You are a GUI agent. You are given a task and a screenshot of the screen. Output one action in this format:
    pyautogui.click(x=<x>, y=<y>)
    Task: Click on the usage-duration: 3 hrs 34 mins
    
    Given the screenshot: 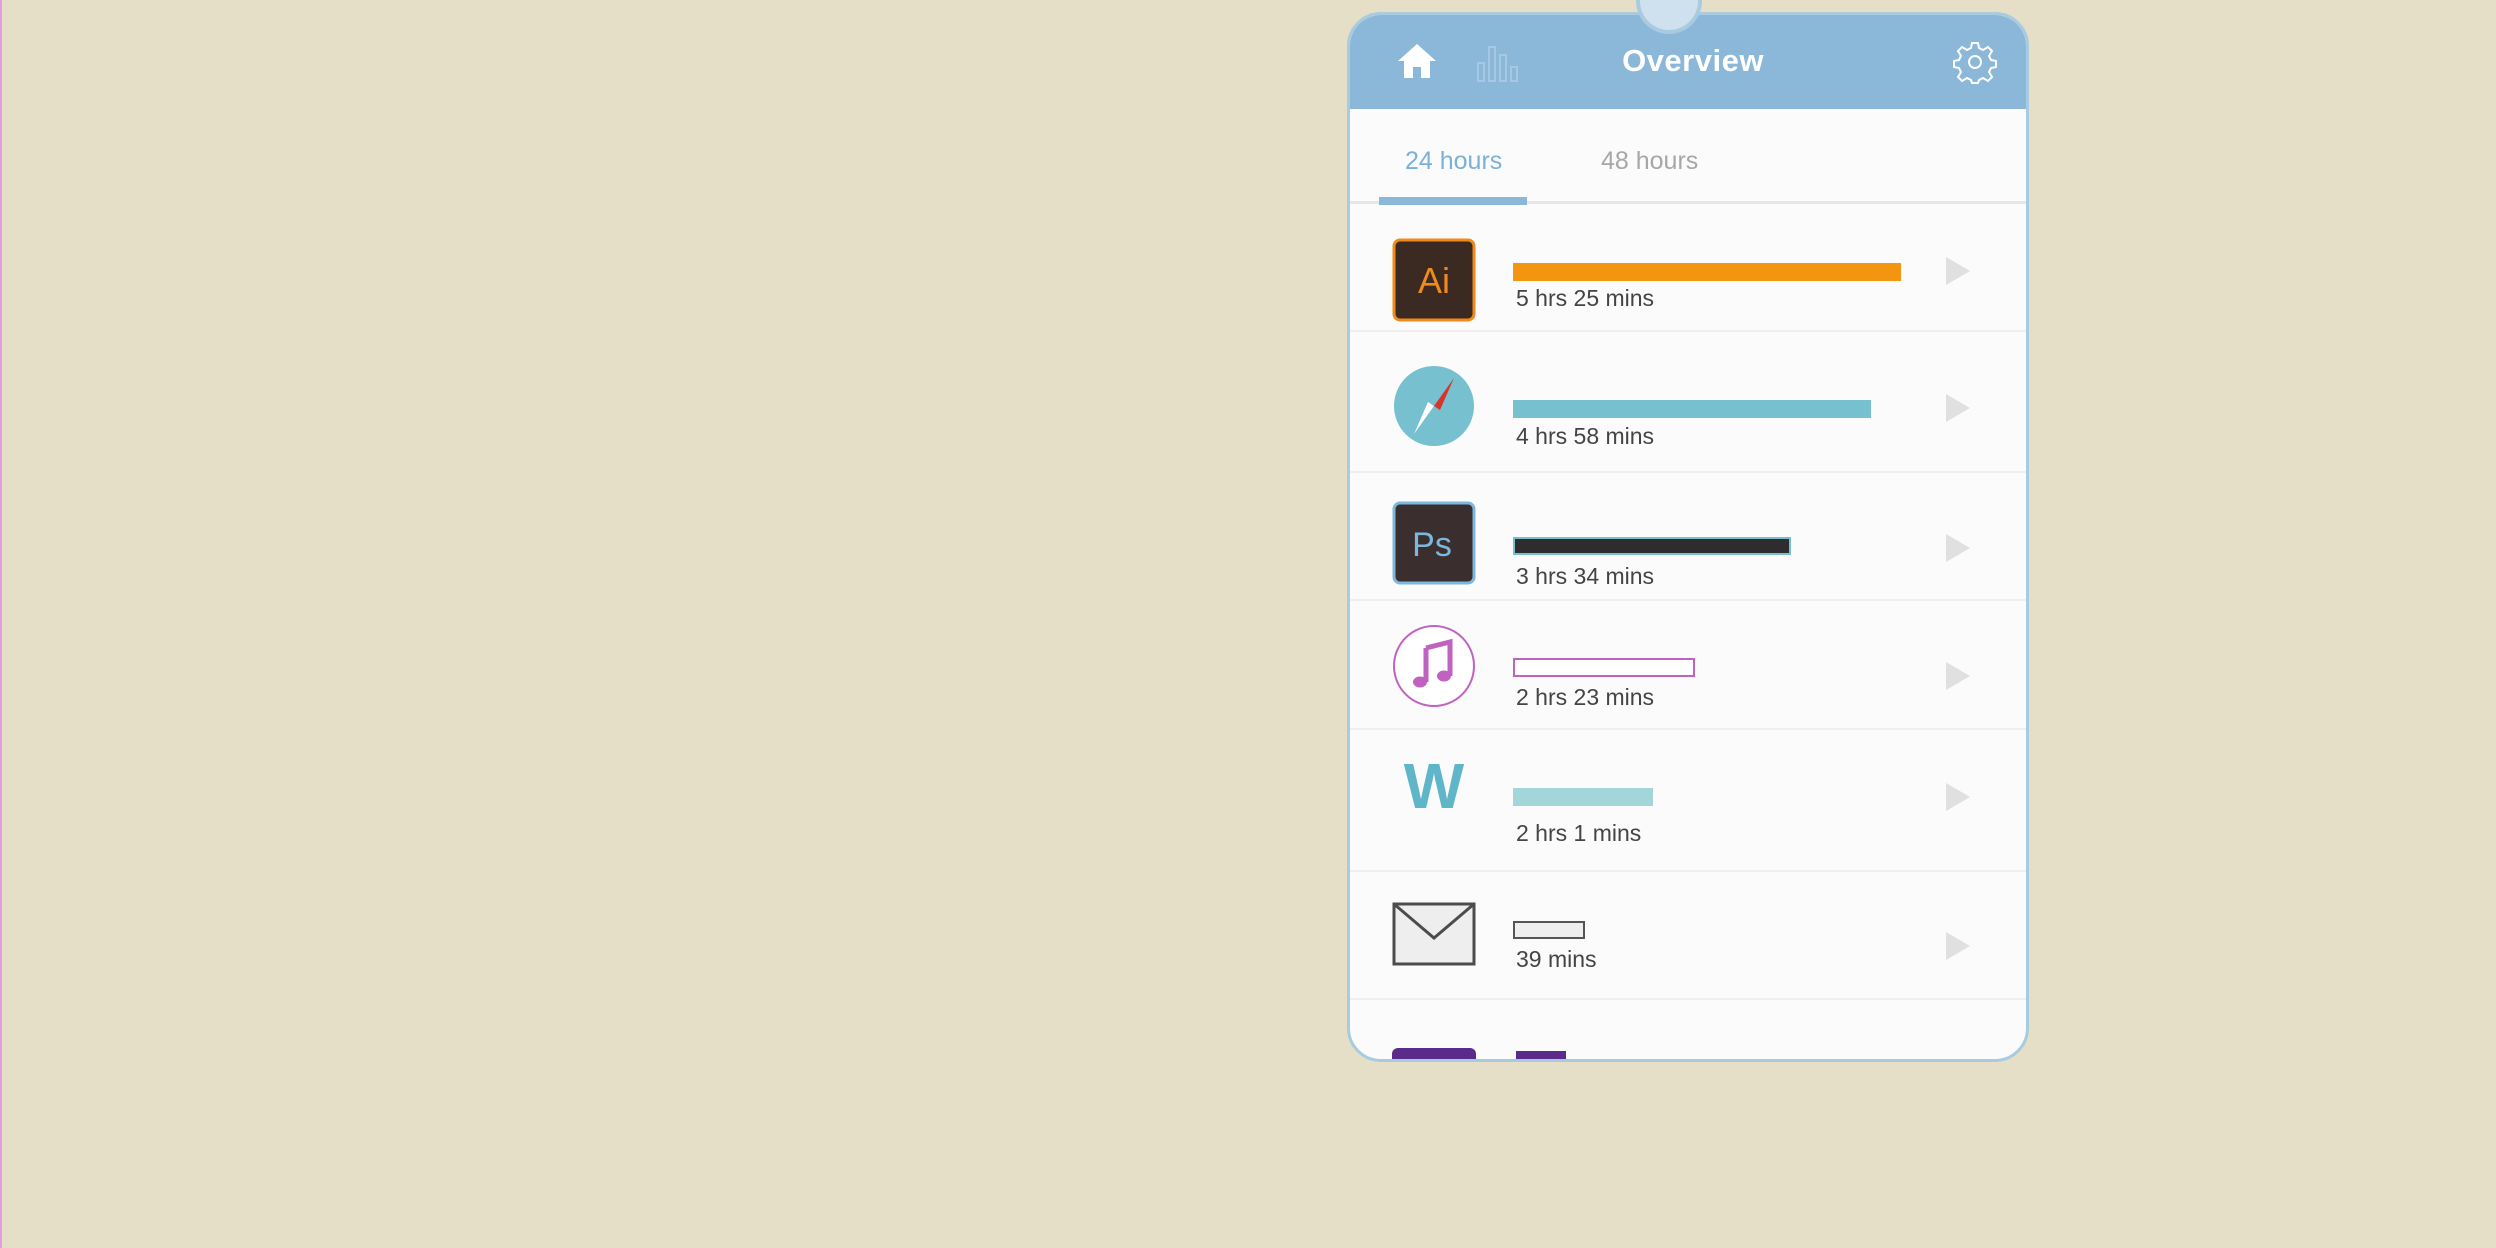 What is the action you would take?
    pyautogui.click(x=1585, y=576)
    